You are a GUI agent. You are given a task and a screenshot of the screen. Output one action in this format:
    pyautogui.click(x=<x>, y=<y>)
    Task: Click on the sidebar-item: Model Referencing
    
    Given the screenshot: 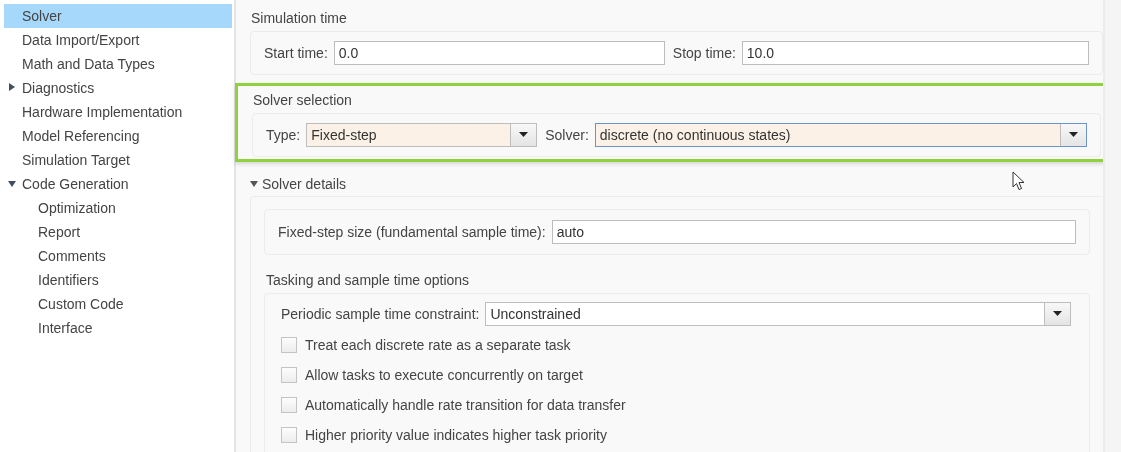 What is the action you would take?
    pyautogui.click(x=118, y=136)
    